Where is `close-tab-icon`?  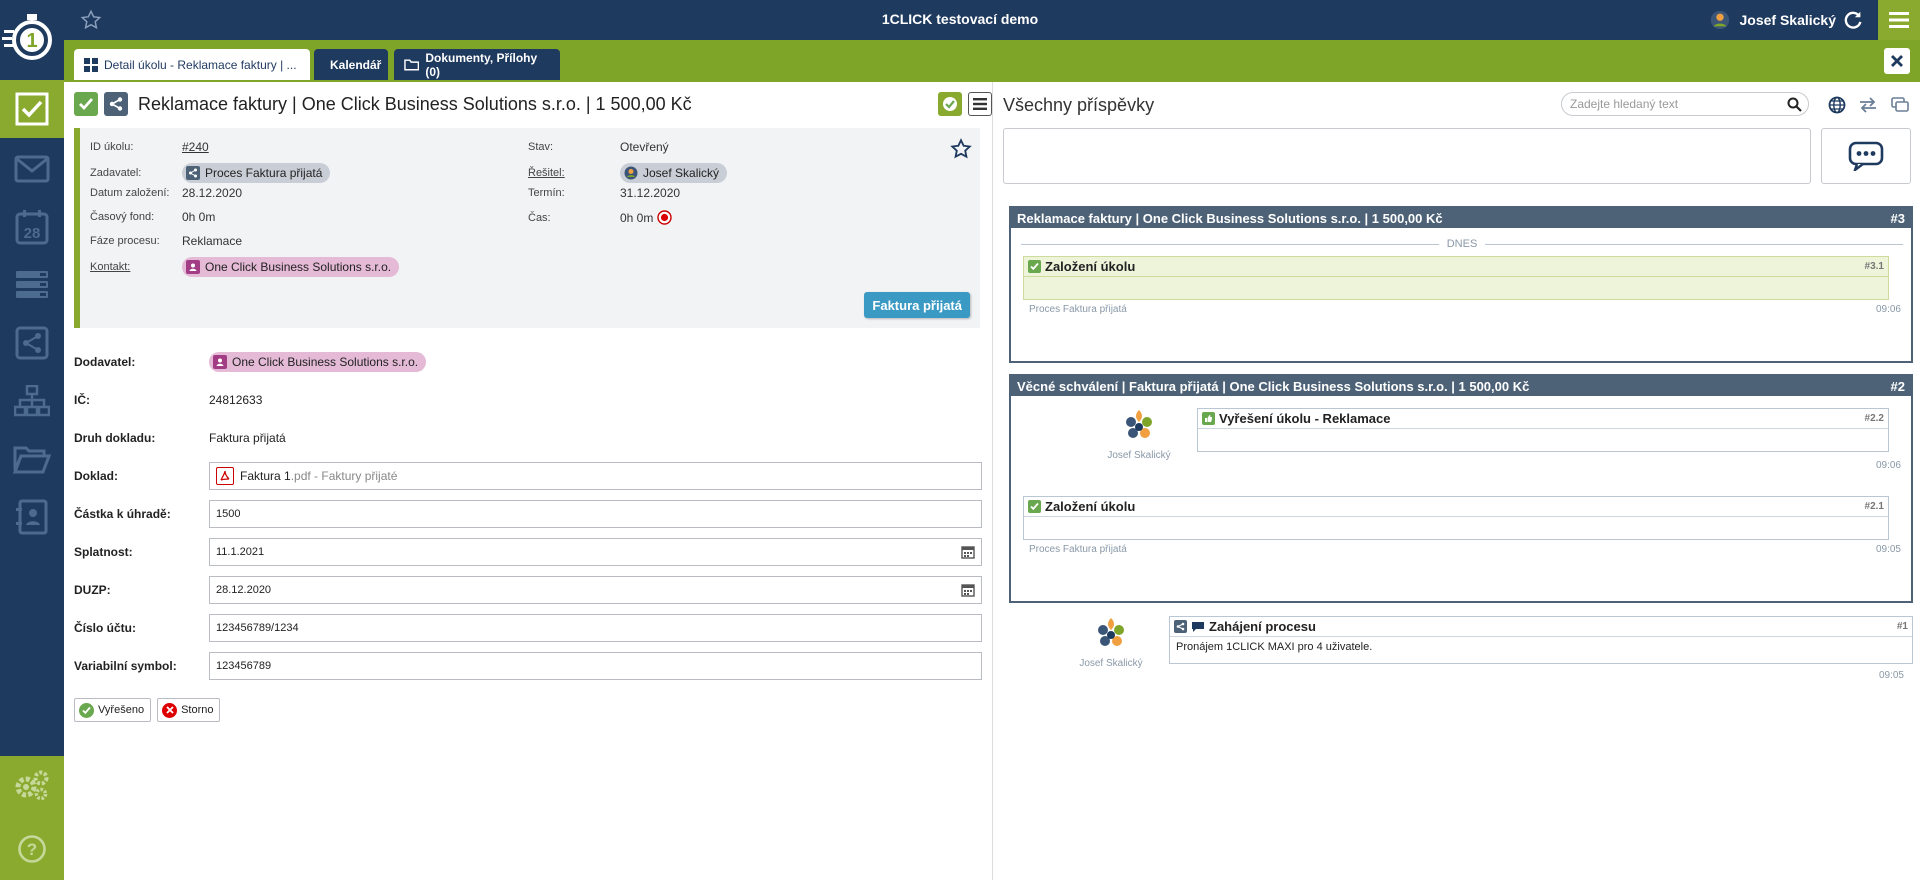 close-tab-icon is located at coordinates (1897, 61).